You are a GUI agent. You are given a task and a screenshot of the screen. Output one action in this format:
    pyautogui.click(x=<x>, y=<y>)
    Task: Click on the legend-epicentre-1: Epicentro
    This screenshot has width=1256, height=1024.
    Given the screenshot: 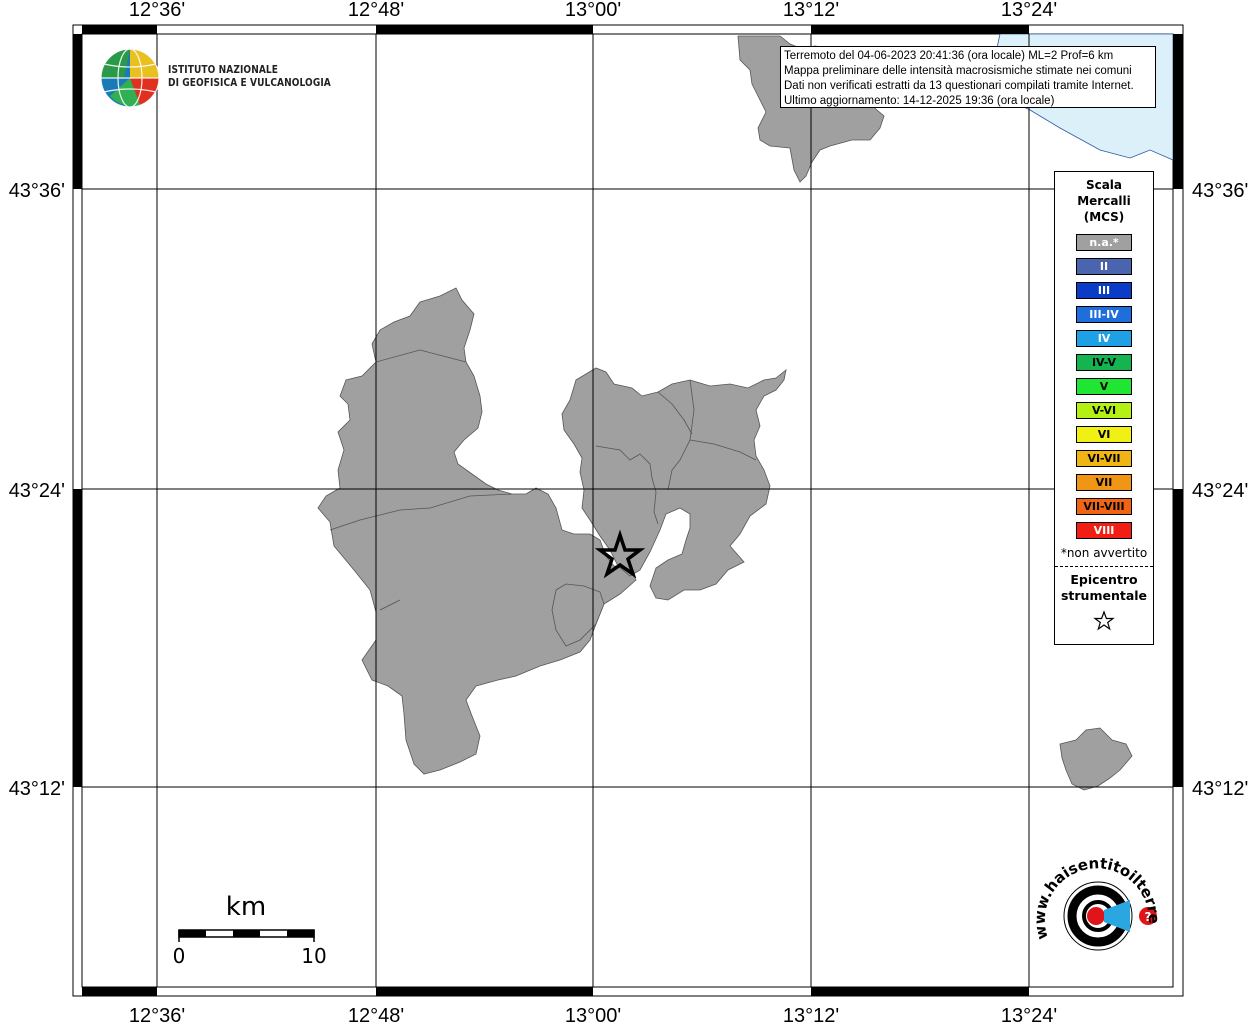 What is the action you would take?
    pyautogui.click(x=1104, y=579)
    